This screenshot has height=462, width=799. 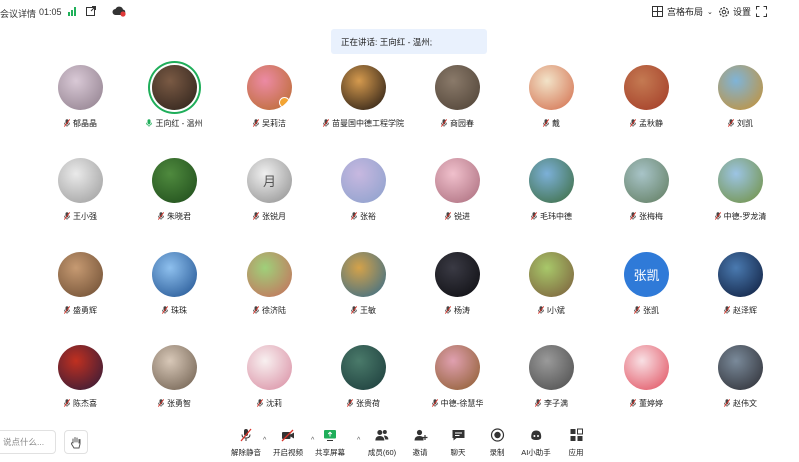 I want to click on participant-tile: 月张锐月, so click(x=268, y=198).